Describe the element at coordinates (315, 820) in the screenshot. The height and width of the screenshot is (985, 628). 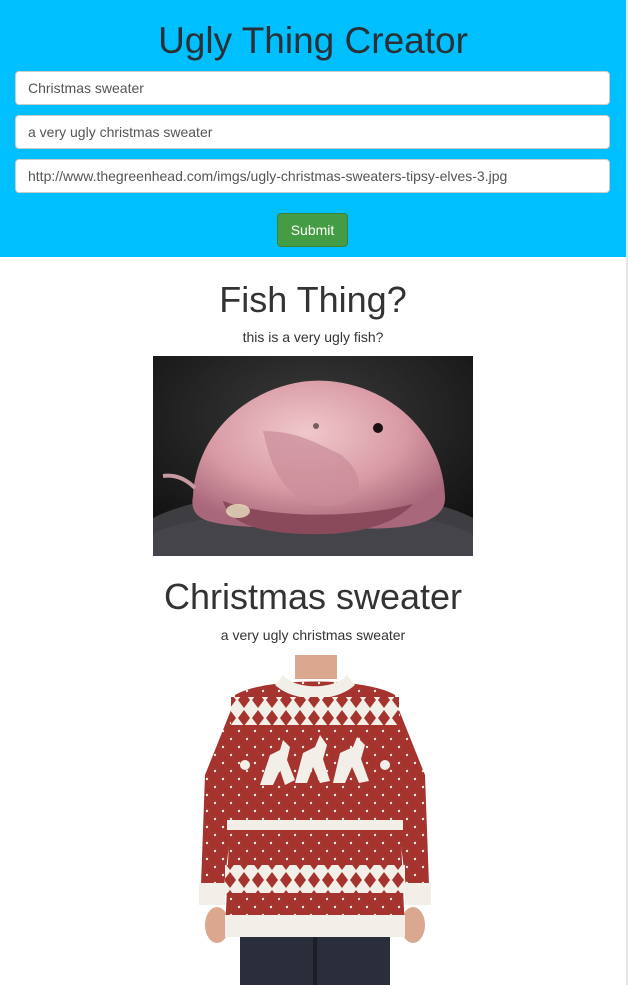
I see `christmas-sweater-image` at that location.